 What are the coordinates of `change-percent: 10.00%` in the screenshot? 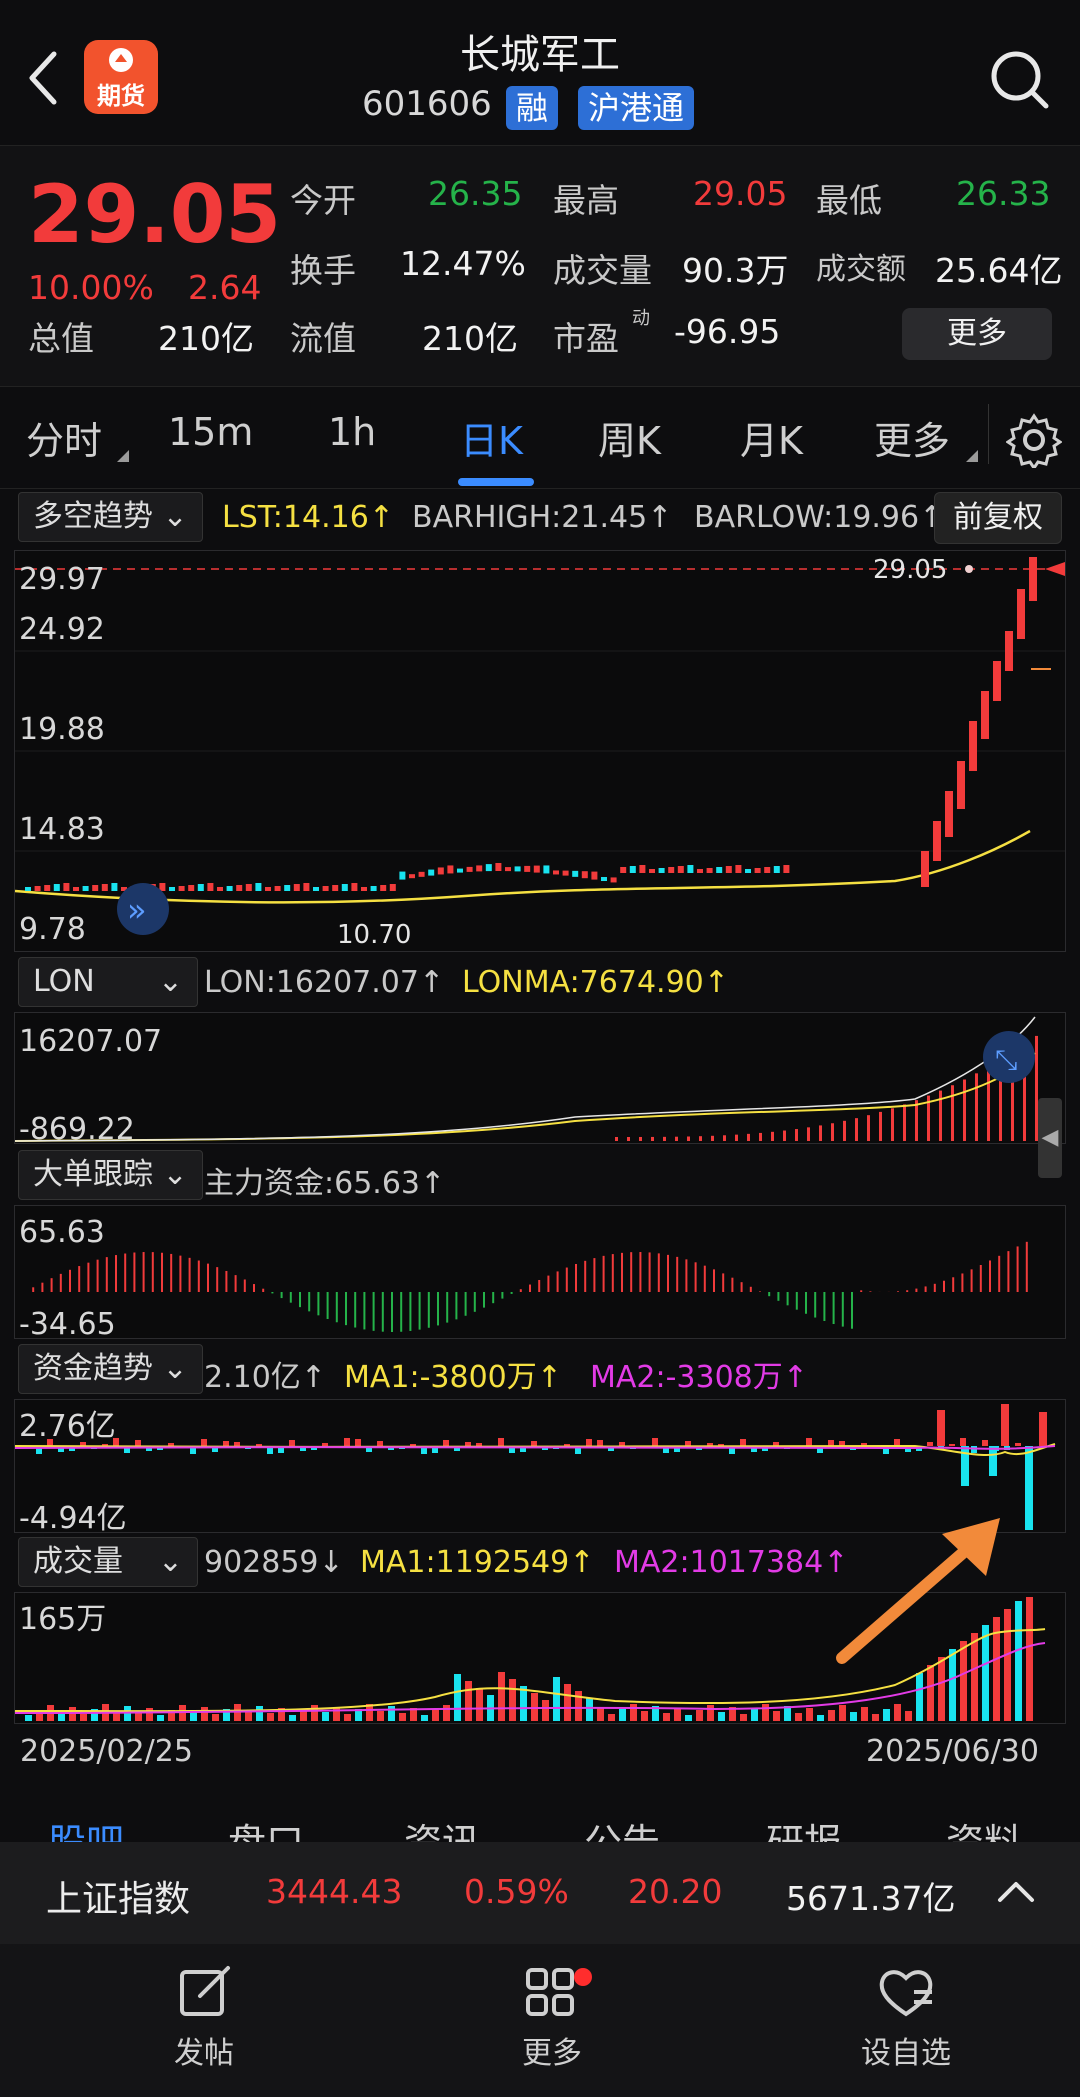 It's located at (91, 287).